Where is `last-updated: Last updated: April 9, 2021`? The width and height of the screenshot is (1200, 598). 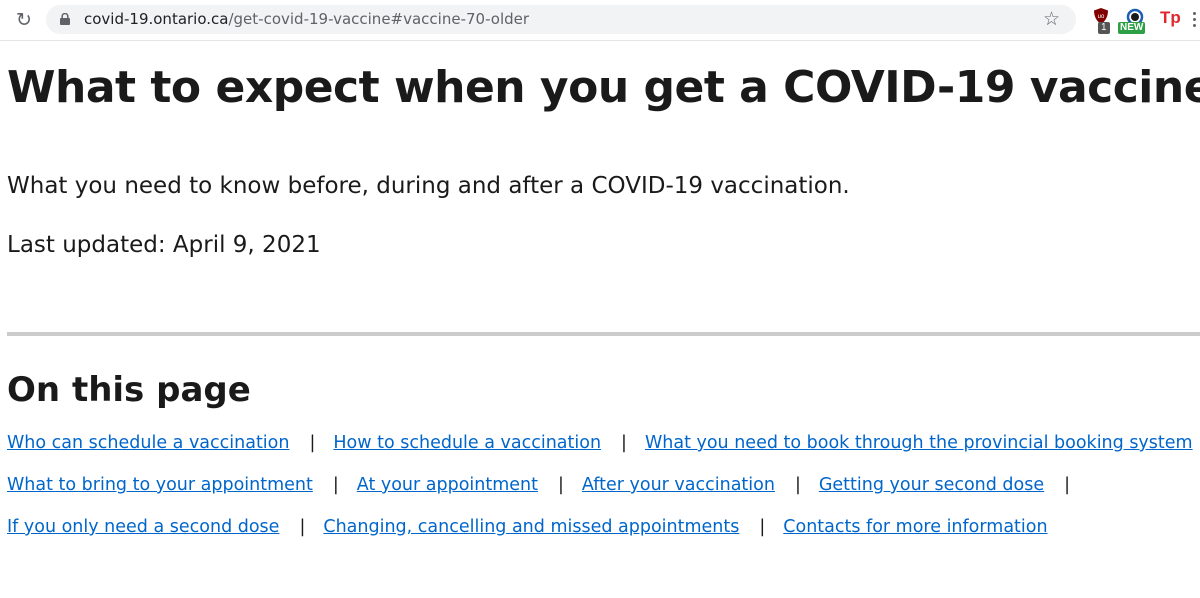
last-updated: Last updated: April 9, 2021 is located at coordinates (164, 245).